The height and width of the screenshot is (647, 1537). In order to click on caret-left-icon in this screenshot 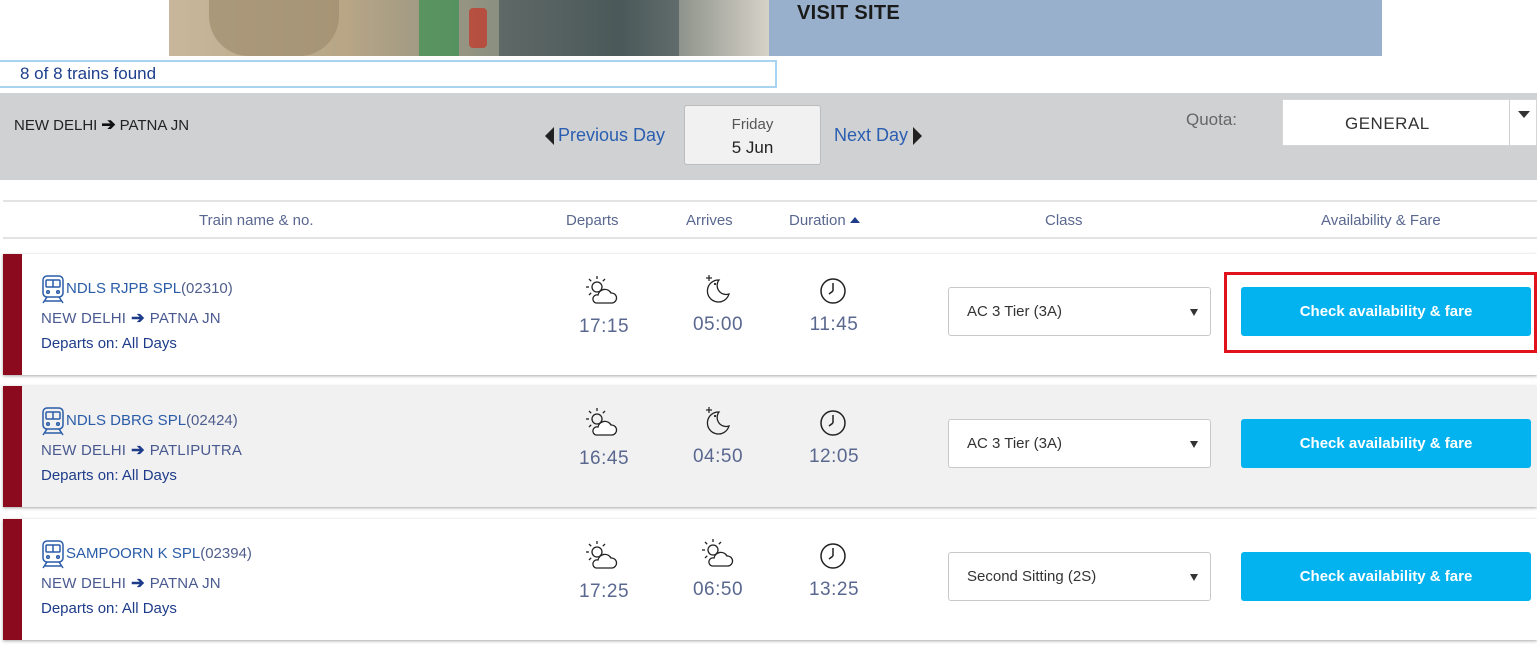, I will do `click(549, 135)`.